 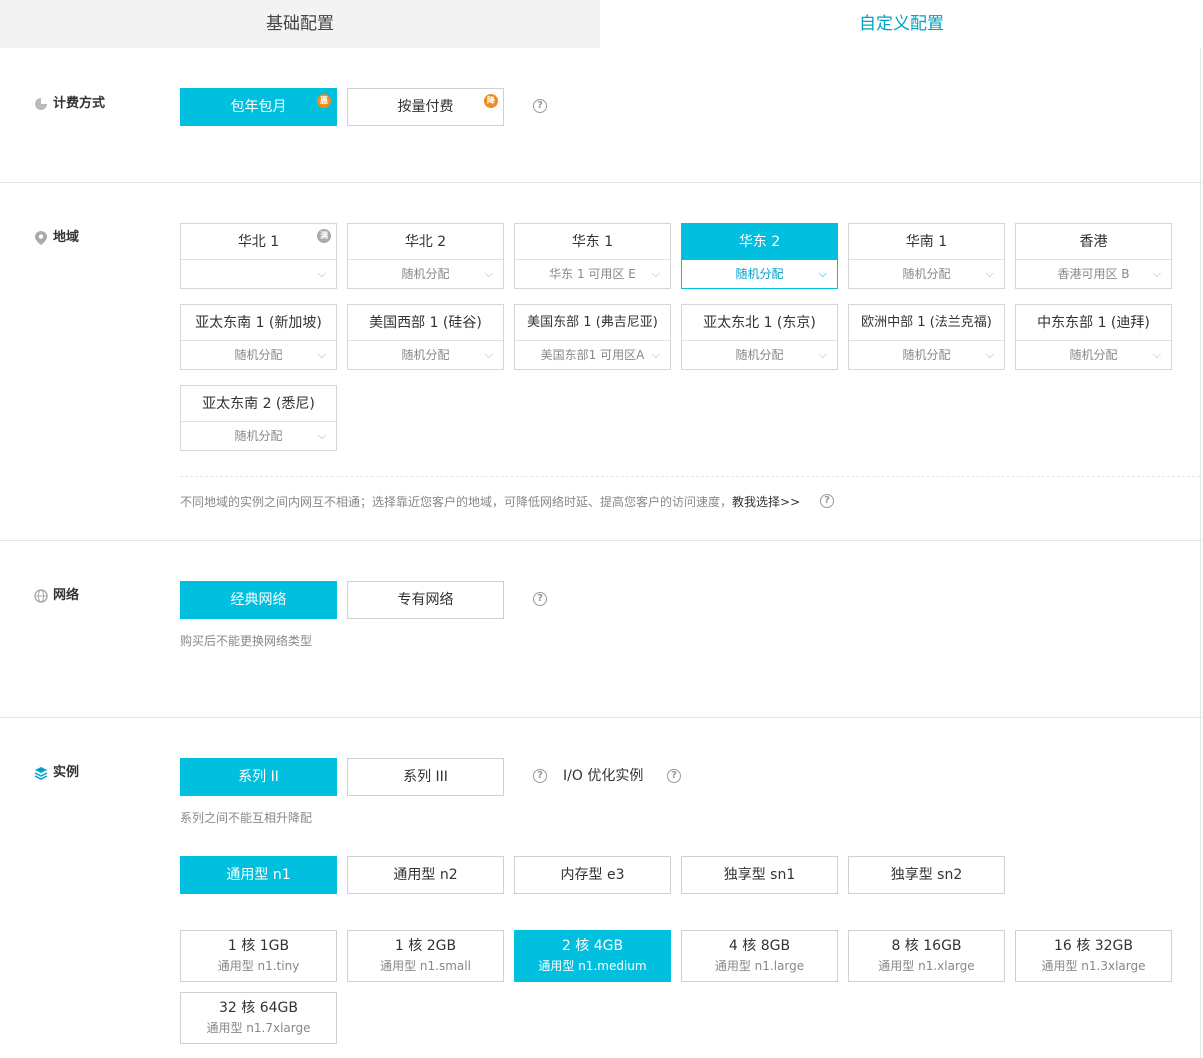 What do you see at coordinates (258, 956) in the screenshot?
I see `spec-option: 1 核 1GB 通用型 n1.tiny` at bounding box center [258, 956].